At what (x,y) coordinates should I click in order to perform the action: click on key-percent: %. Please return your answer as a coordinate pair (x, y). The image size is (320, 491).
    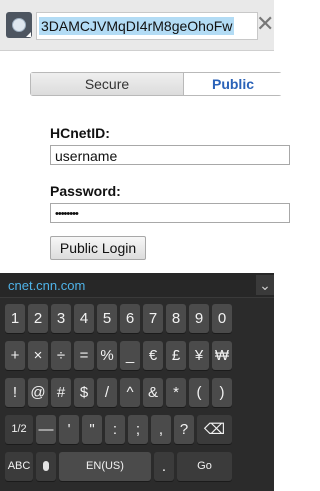
    Looking at the image, I should click on (107, 355).